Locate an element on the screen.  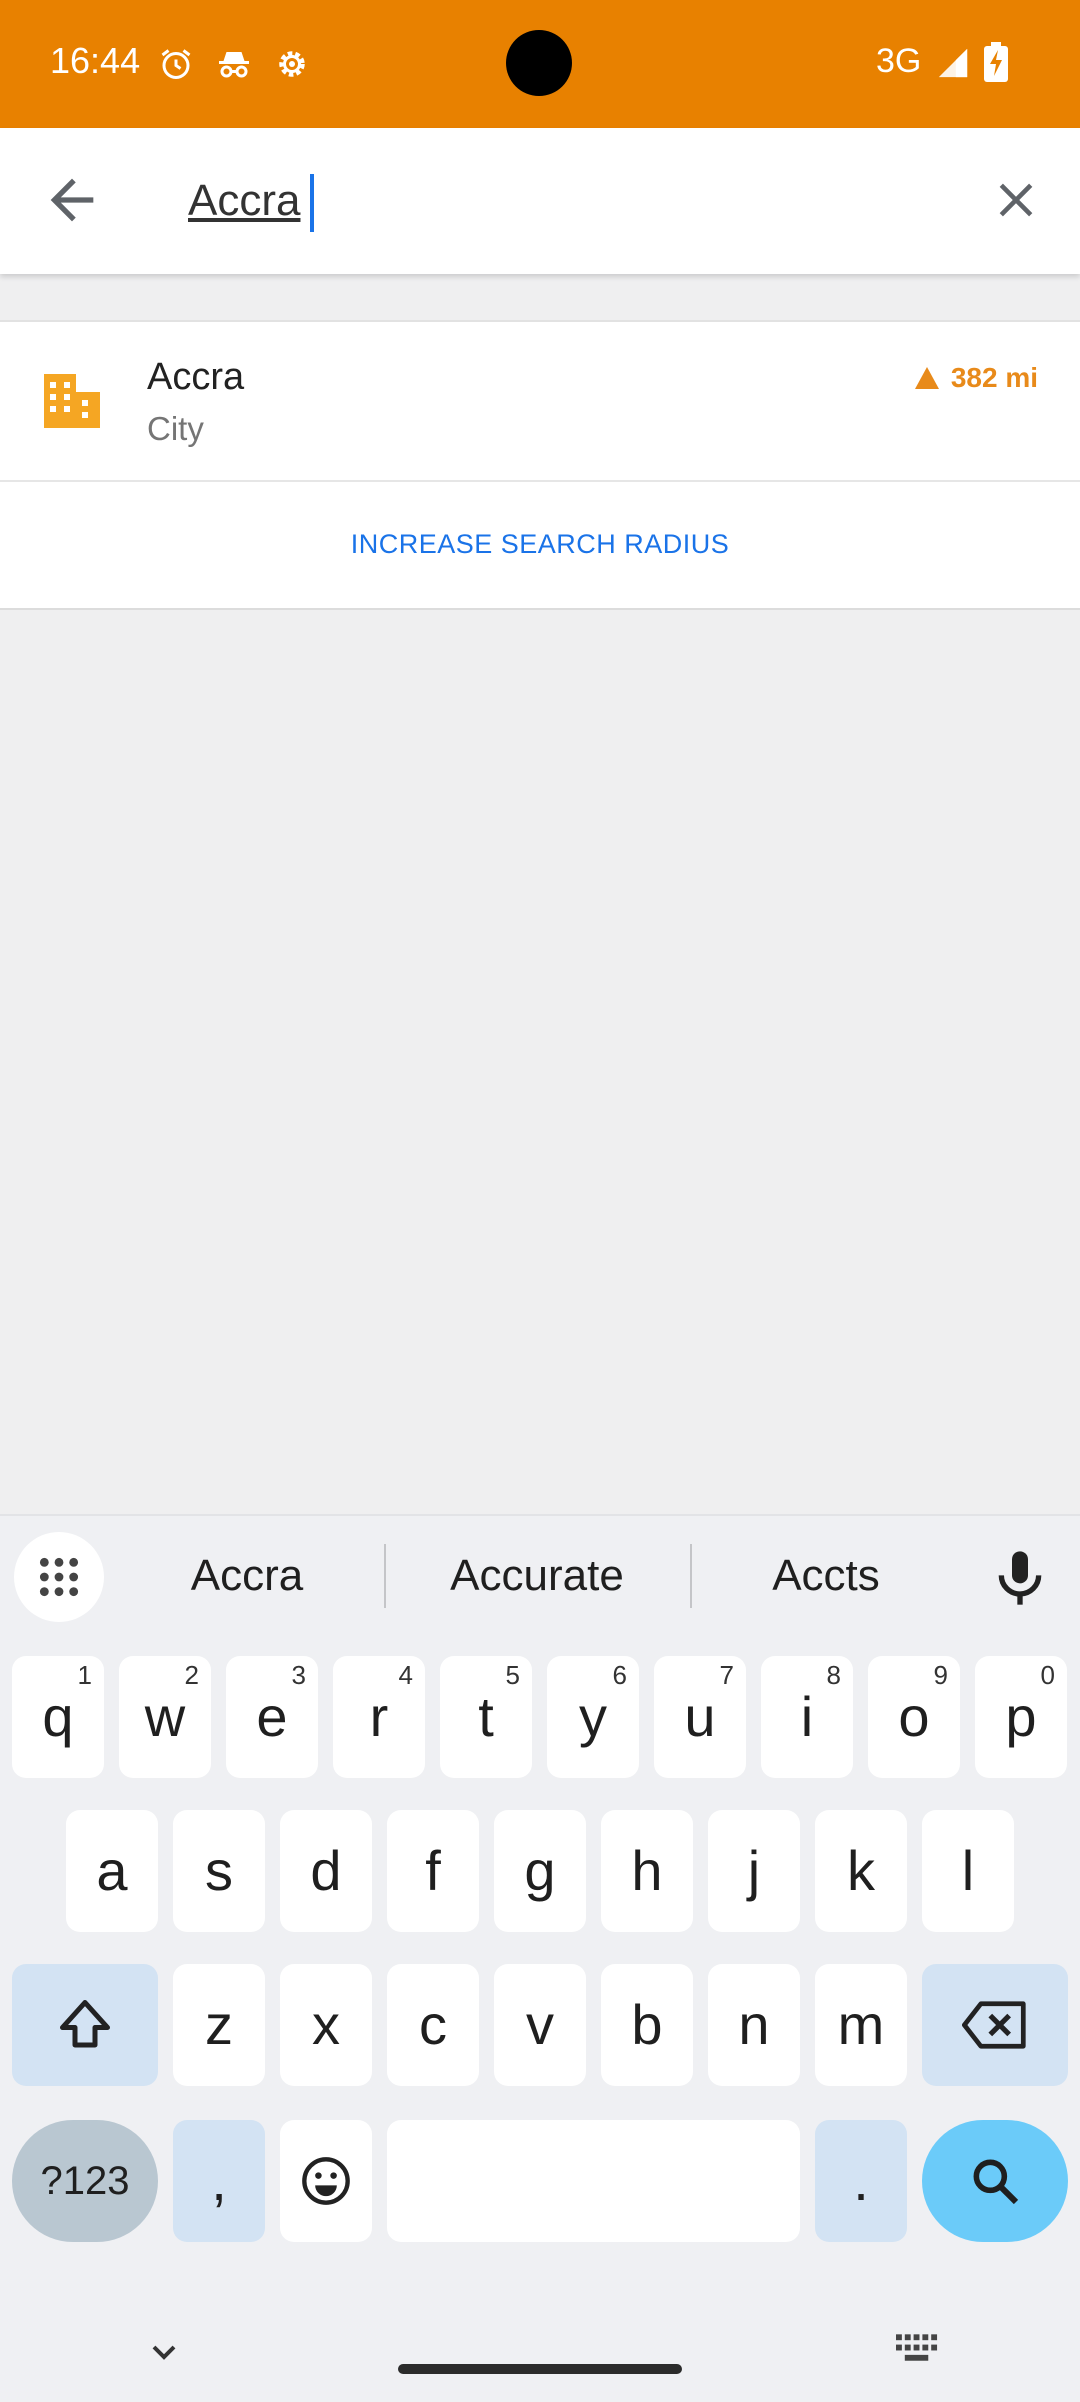
arrow-back-icon is located at coordinates (72, 200).